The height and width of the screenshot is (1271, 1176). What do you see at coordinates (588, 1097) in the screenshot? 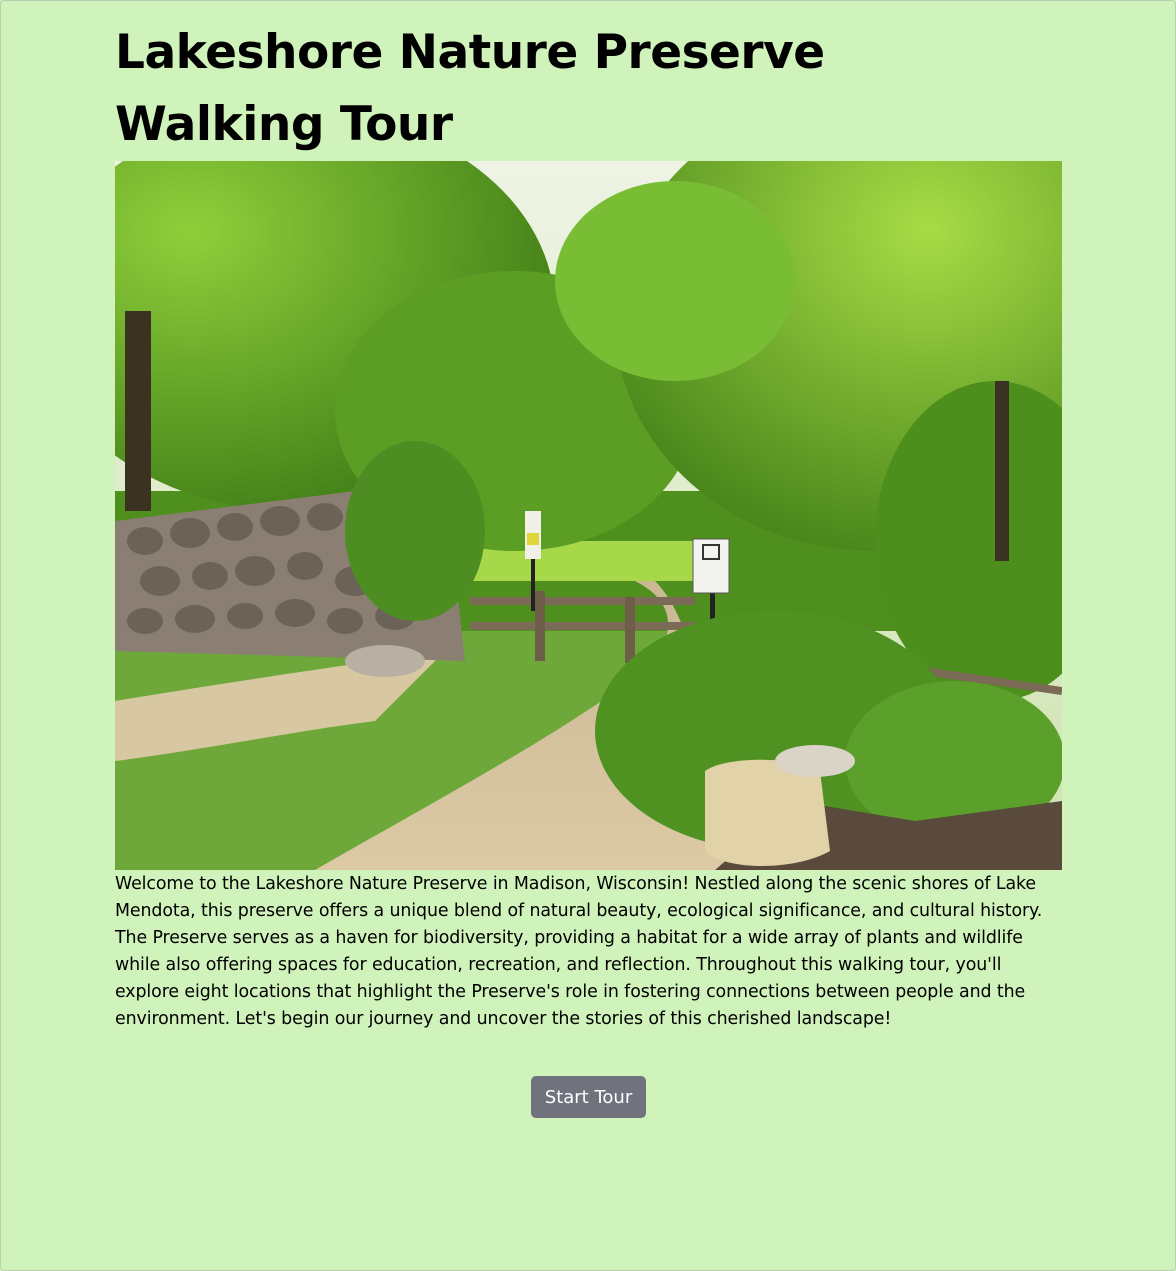
I see `start-tour-button: Start Tour` at bounding box center [588, 1097].